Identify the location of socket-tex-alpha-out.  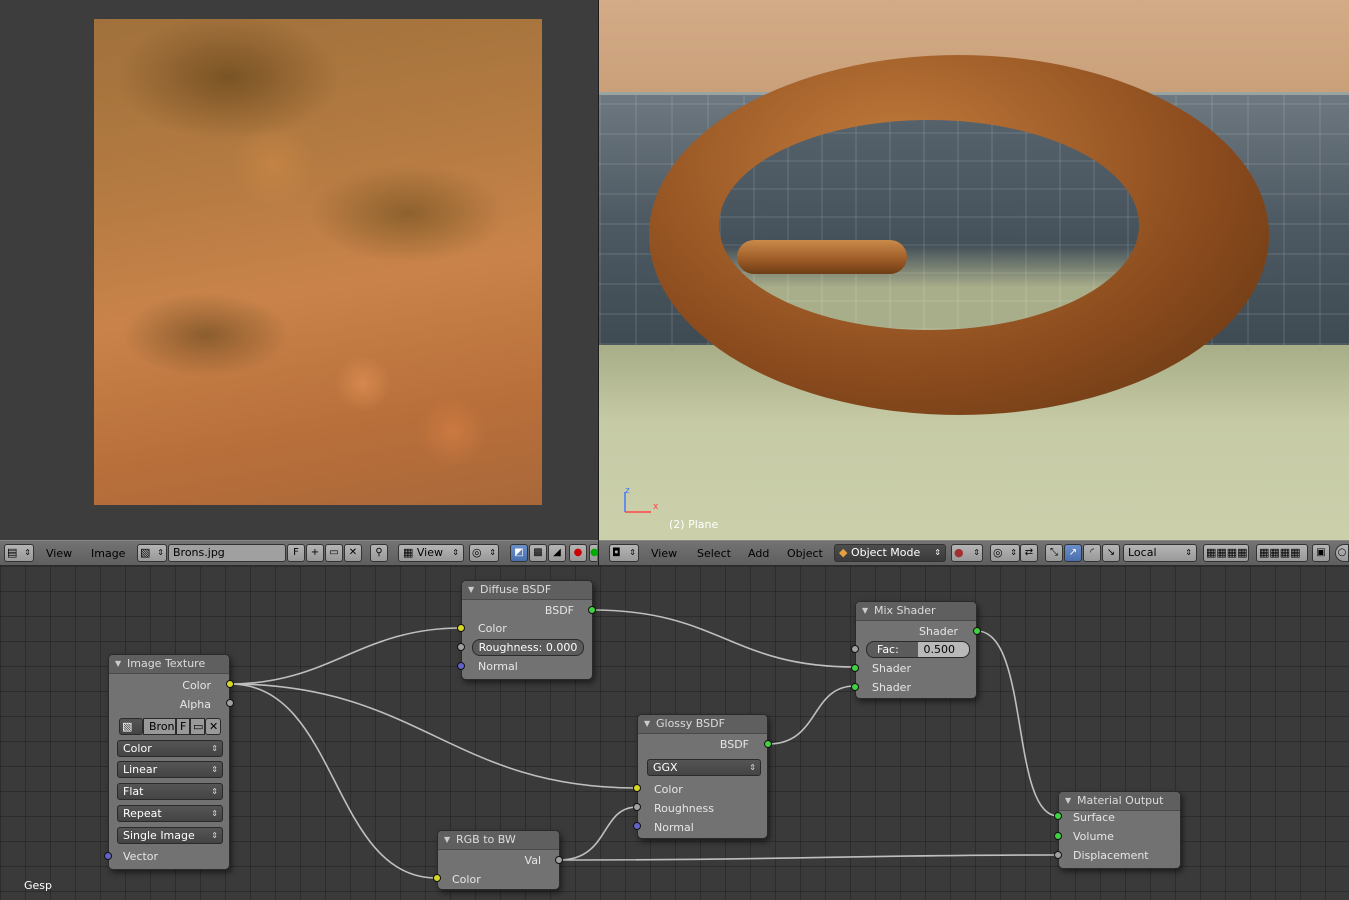
(230, 703).